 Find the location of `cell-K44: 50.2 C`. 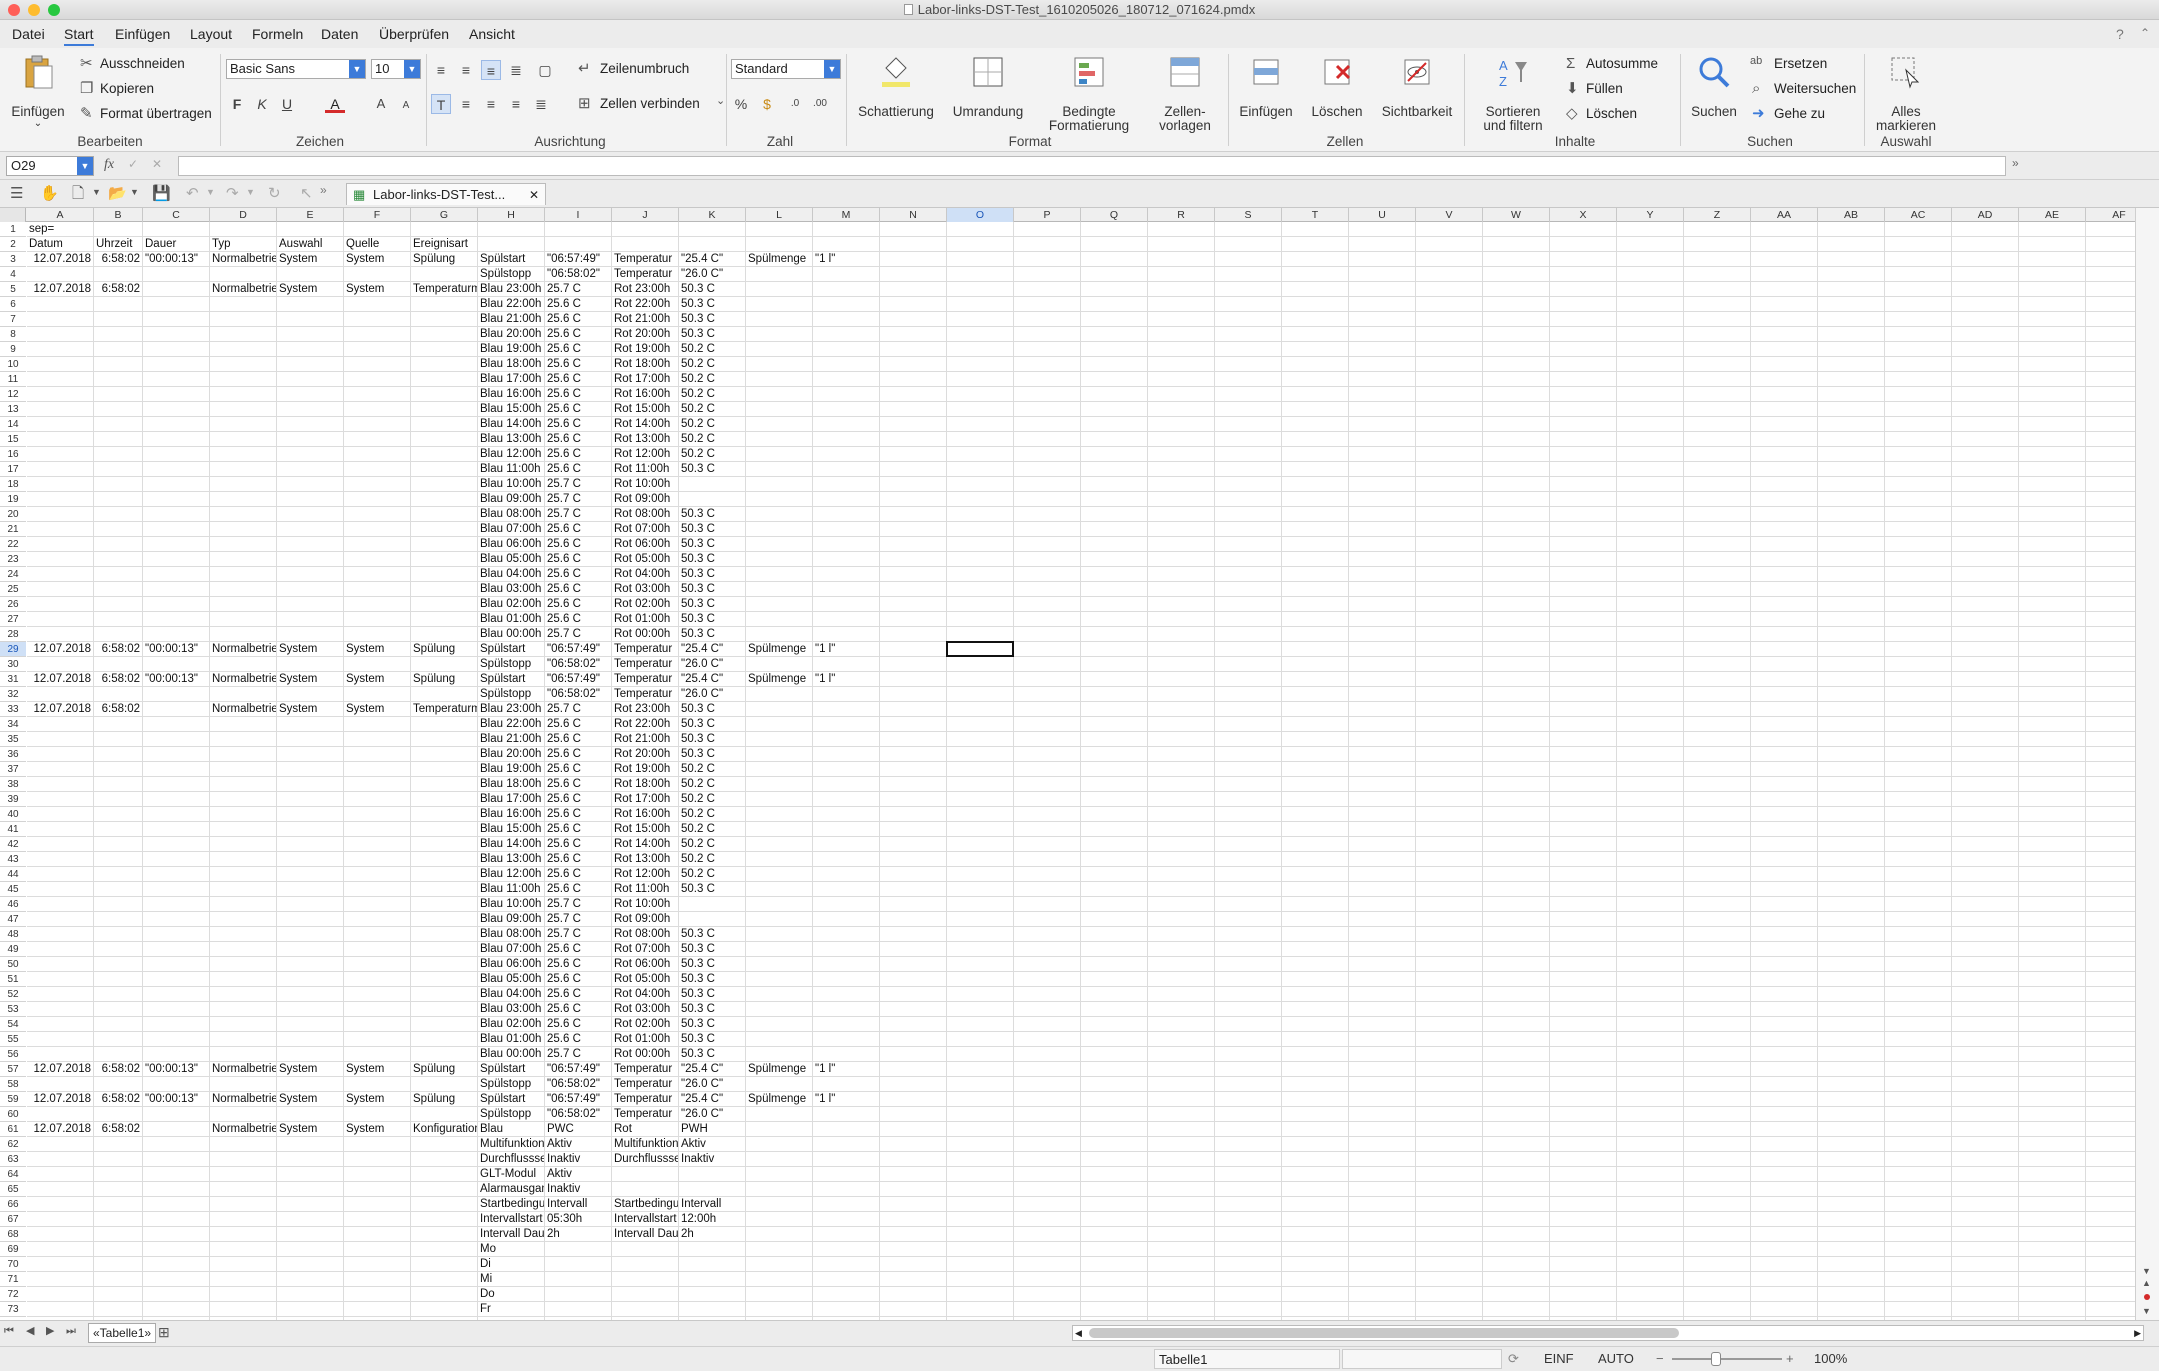

cell-K44: 50.2 C is located at coordinates (712, 874).